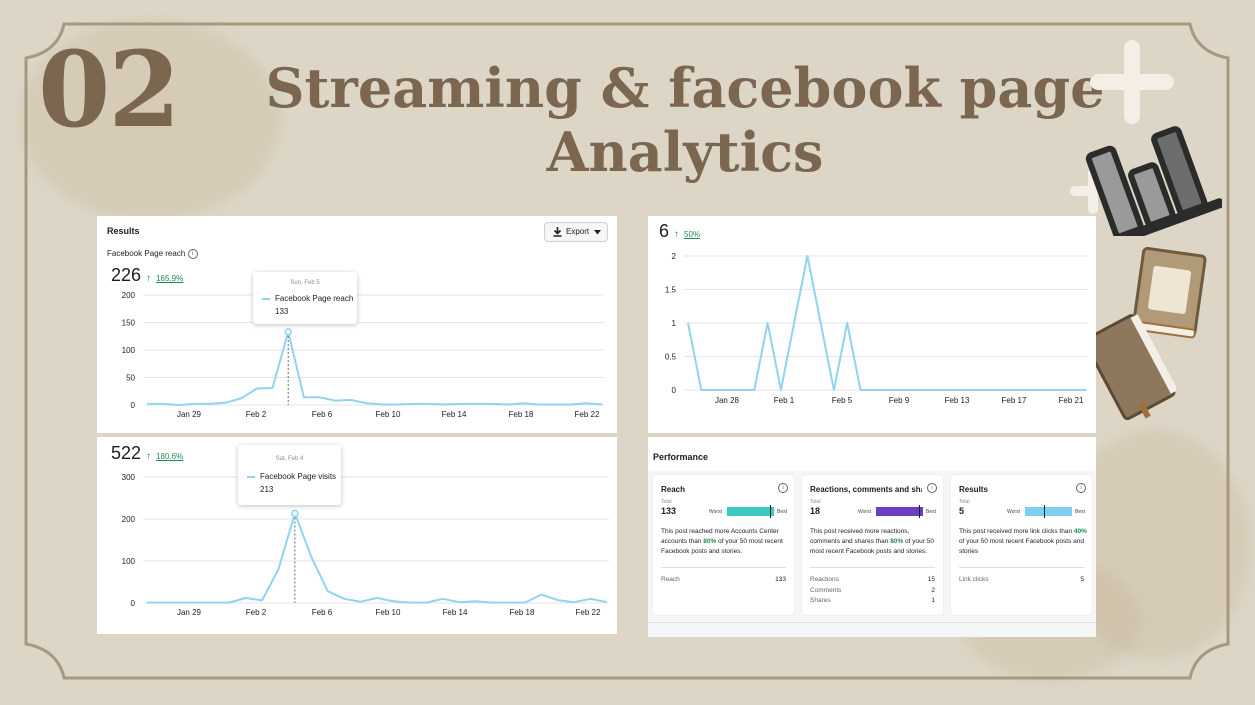  Describe the element at coordinates (170, 456) in the screenshot. I see `change-percent: 180.6%` at that location.